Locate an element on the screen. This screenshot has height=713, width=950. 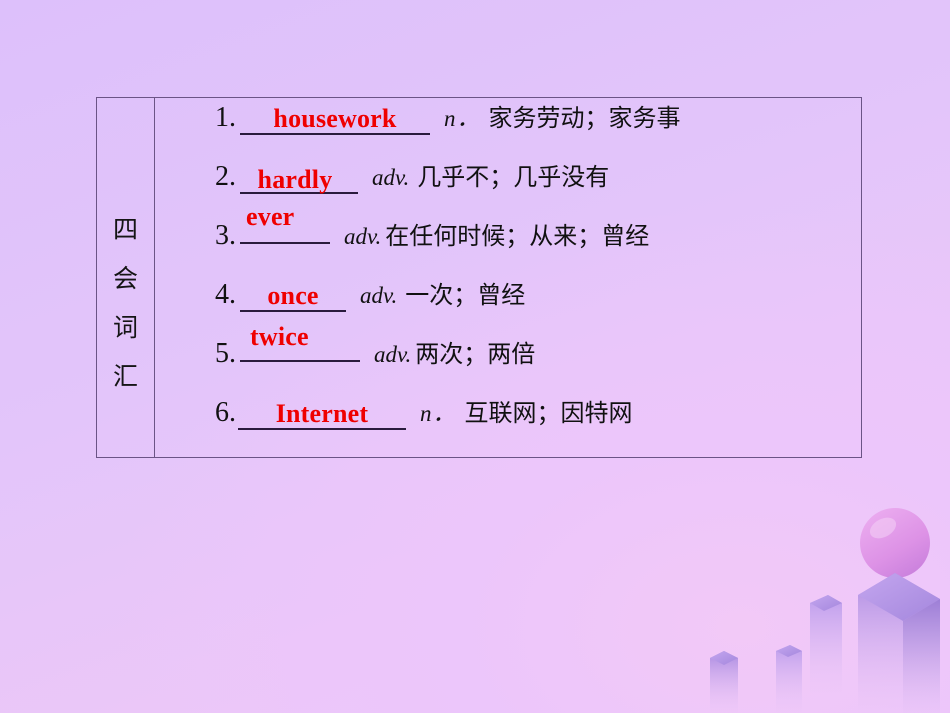
entry-number: 2. is located at coordinates (225, 176).